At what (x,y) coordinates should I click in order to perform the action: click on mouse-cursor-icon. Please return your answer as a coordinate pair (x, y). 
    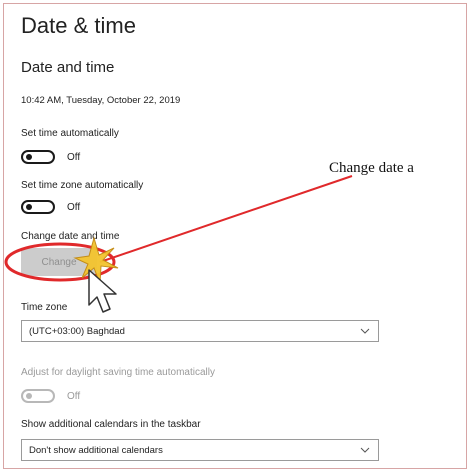
    Looking at the image, I should click on (102, 291).